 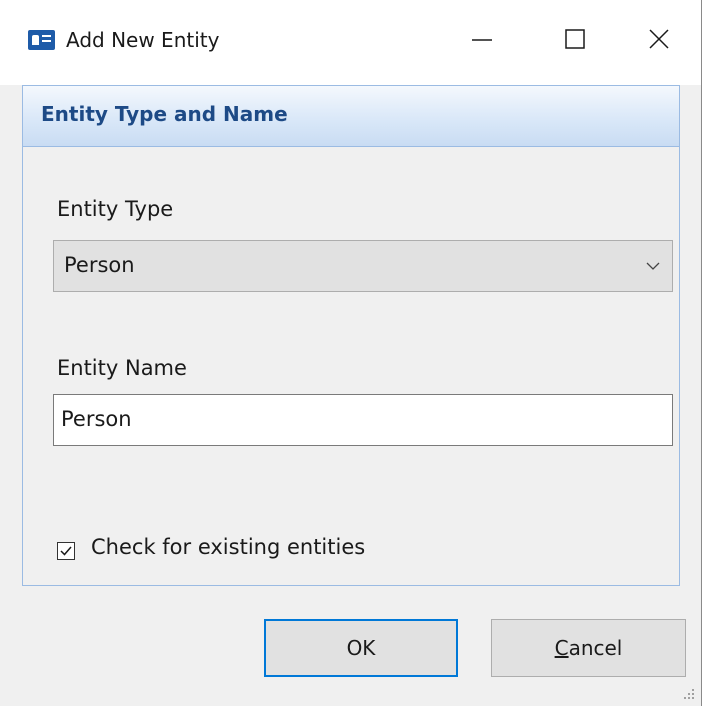 I want to click on id-card-icon, so click(x=41, y=40).